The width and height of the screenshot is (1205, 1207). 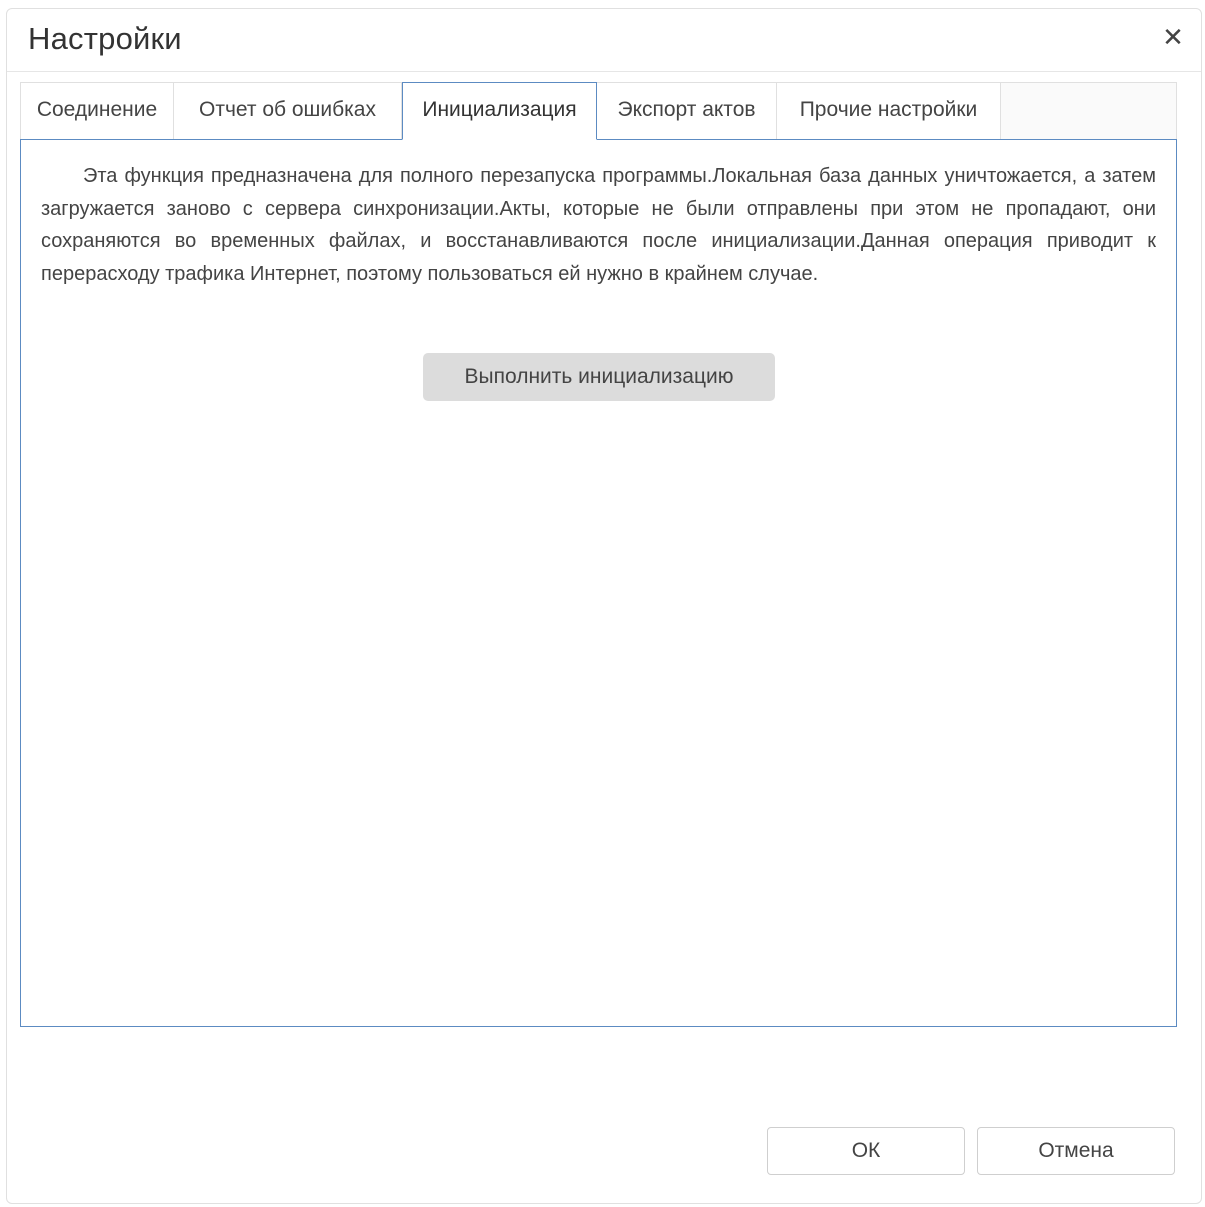 What do you see at coordinates (889, 111) in the screenshot?
I see `tab-other-settings: Прочие настройки` at bounding box center [889, 111].